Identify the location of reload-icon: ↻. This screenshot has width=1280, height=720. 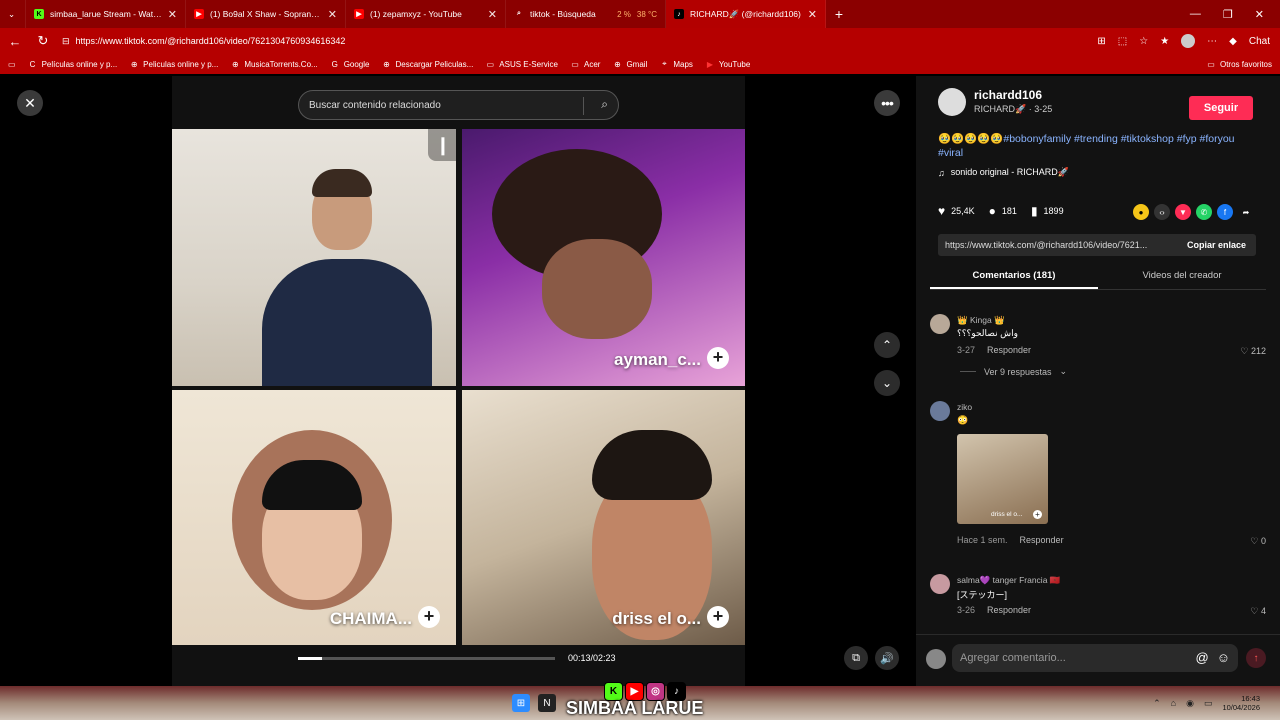
(43, 41).